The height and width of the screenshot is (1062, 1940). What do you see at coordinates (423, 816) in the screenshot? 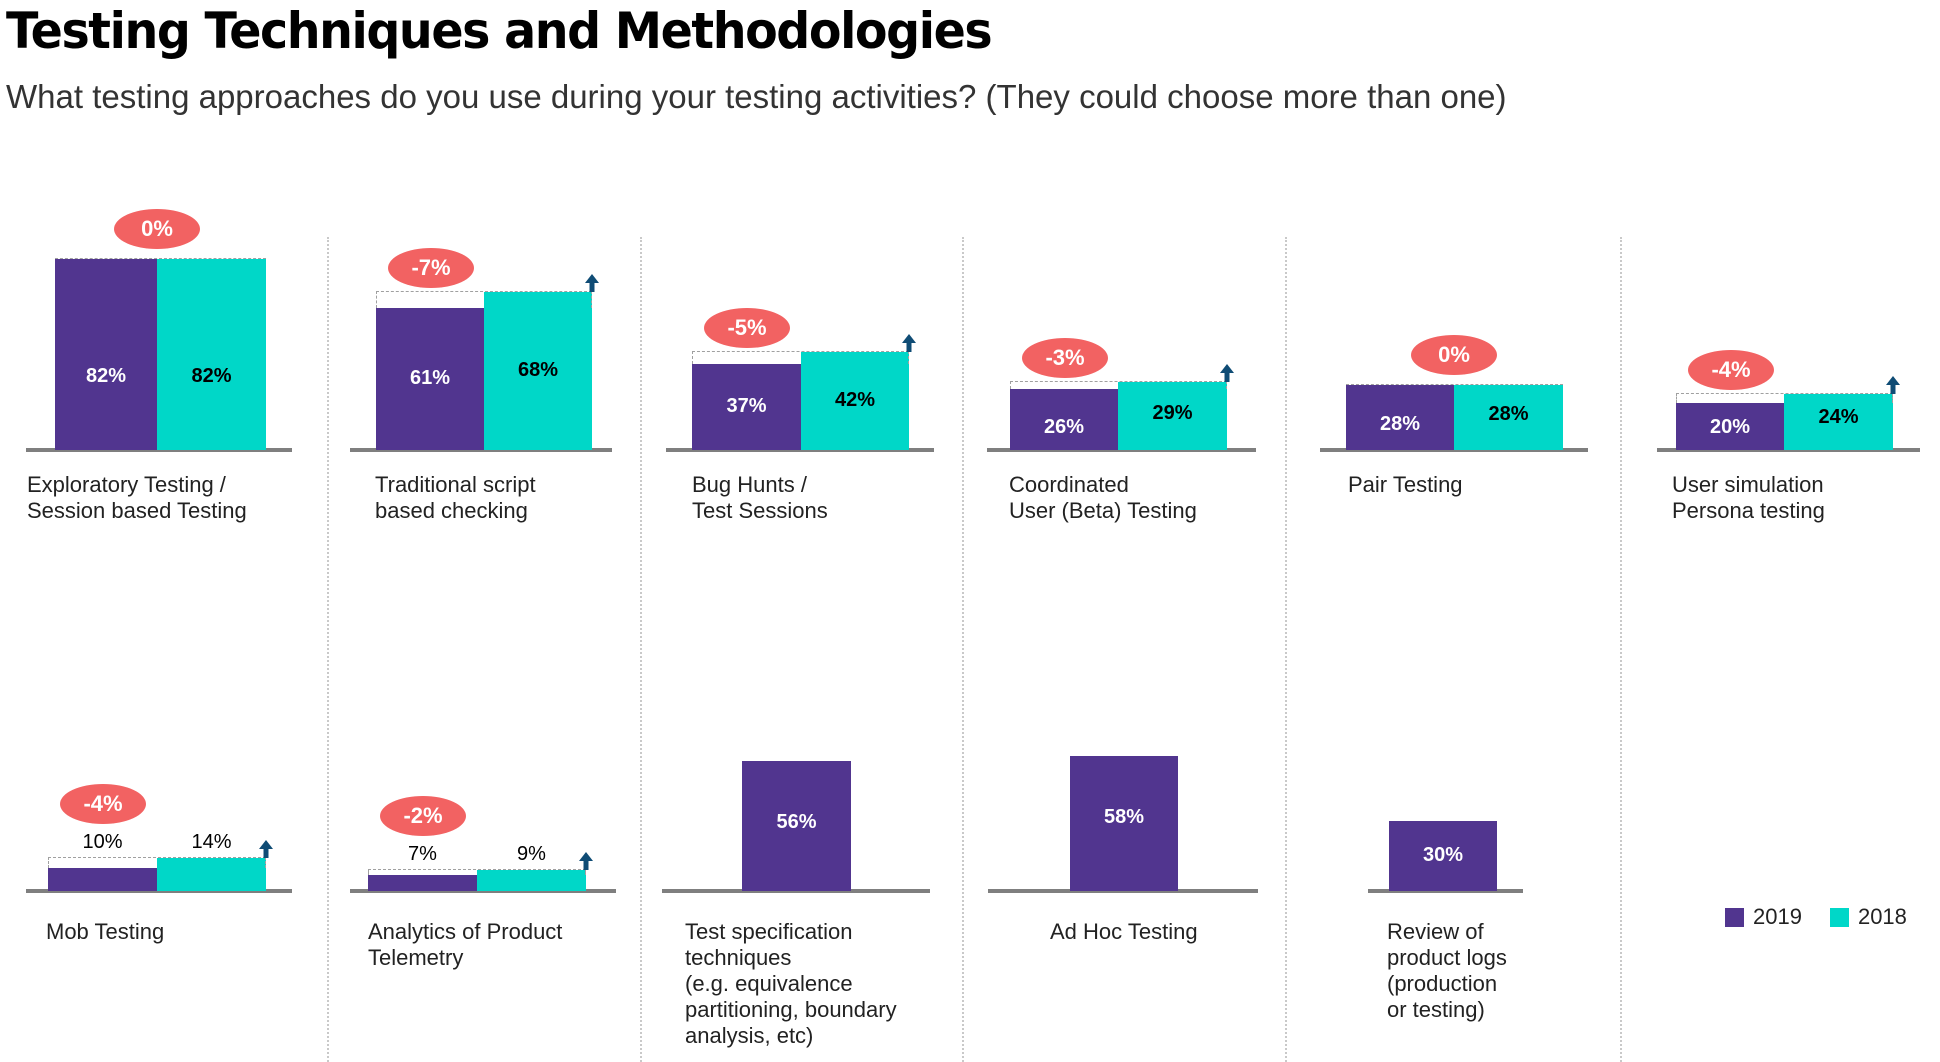
I see `delta-badge: -2%` at bounding box center [423, 816].